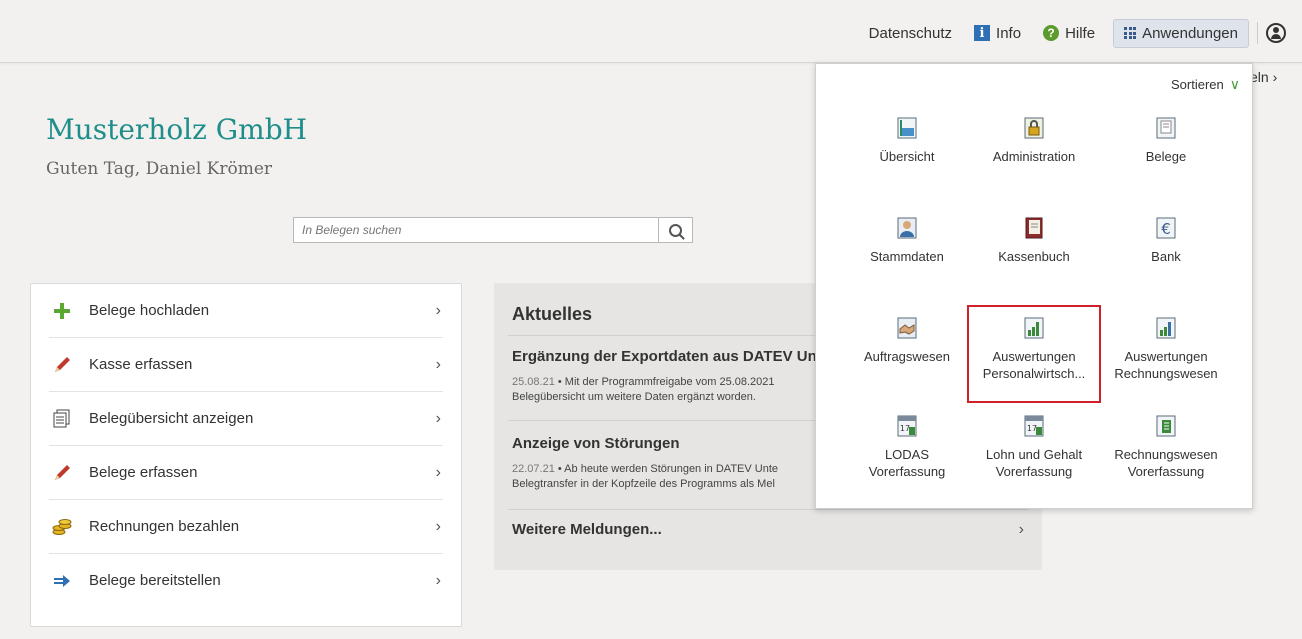 Image resolution: width=1302 pixels, height=639 pixels. I want to click on person-icon, so click(907, 228).